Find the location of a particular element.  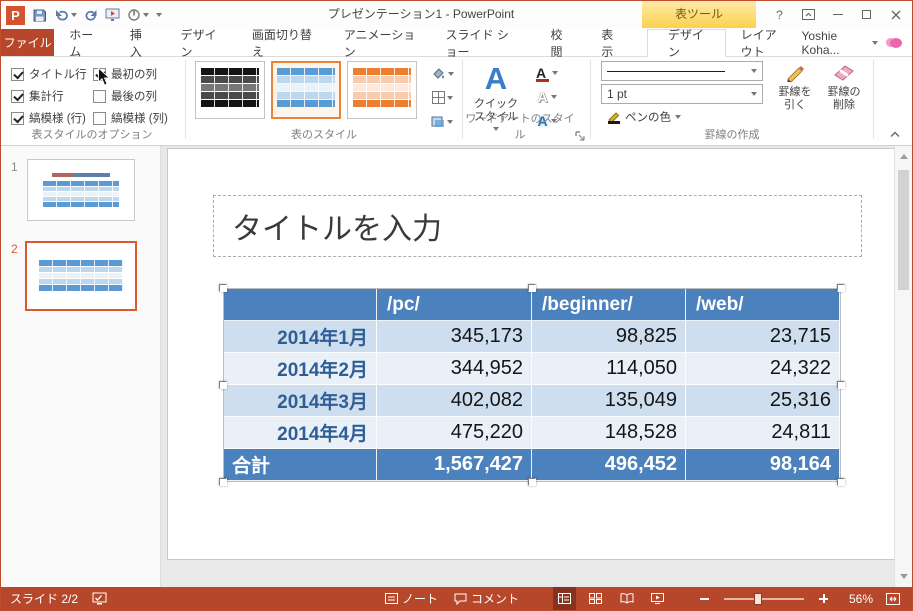

table-cell: 25,316 is located at coordinates (763, 401).